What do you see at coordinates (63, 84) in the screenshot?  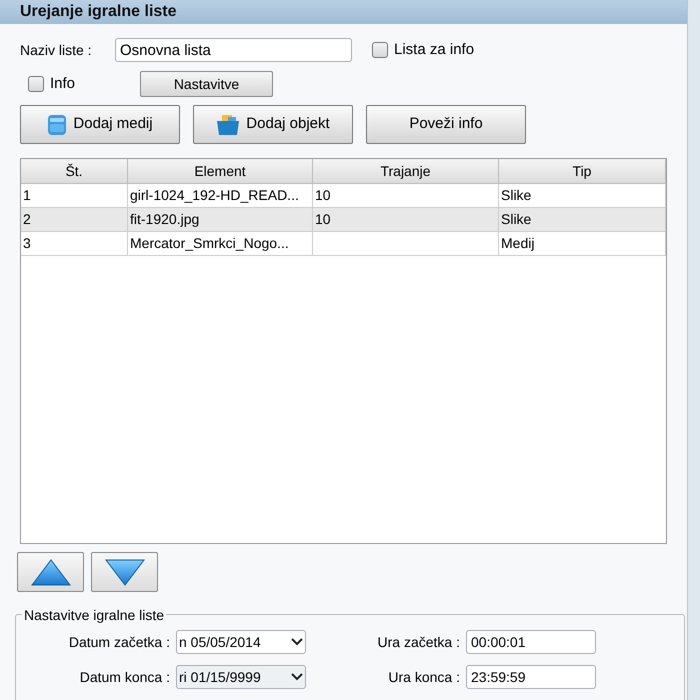 I see `checkbox-label: Info` at bounding box center [63, 84].